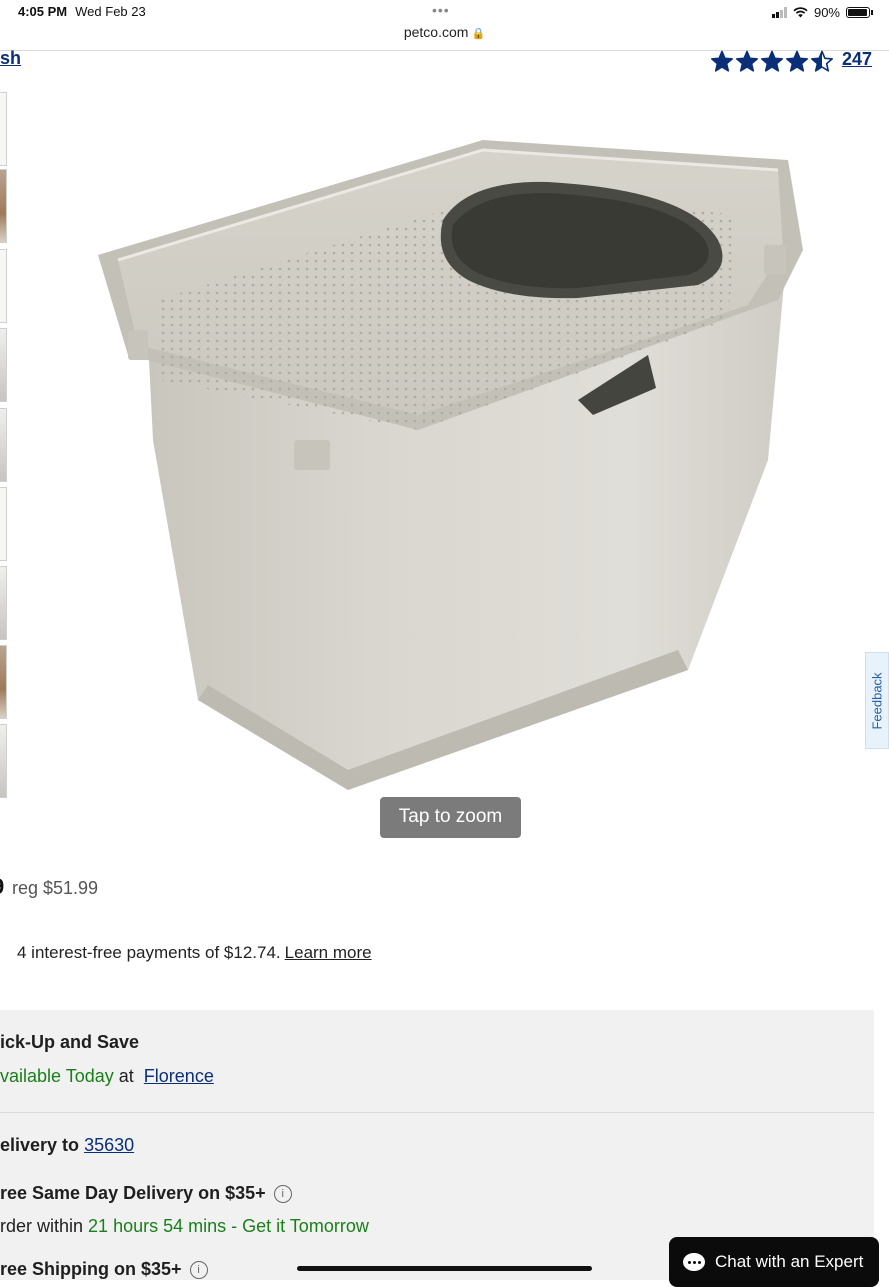 This screenshot has height=1287, width=889. What do you see at coordinates (10, 58) in the screenshot?
I see `brand-link: sh` at bounding box center [10, 58].